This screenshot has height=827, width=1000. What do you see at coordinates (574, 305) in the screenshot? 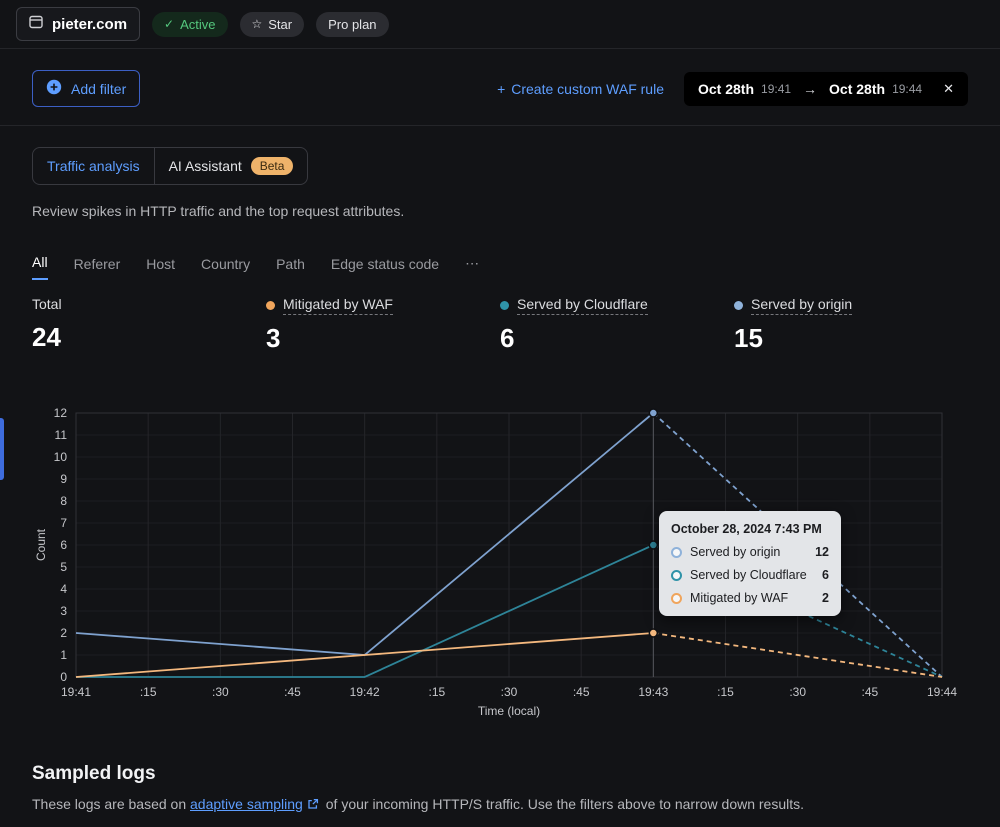
I see `cloudflare-stat-label: Served by Cloudflare` at bounding box center [574, 305].